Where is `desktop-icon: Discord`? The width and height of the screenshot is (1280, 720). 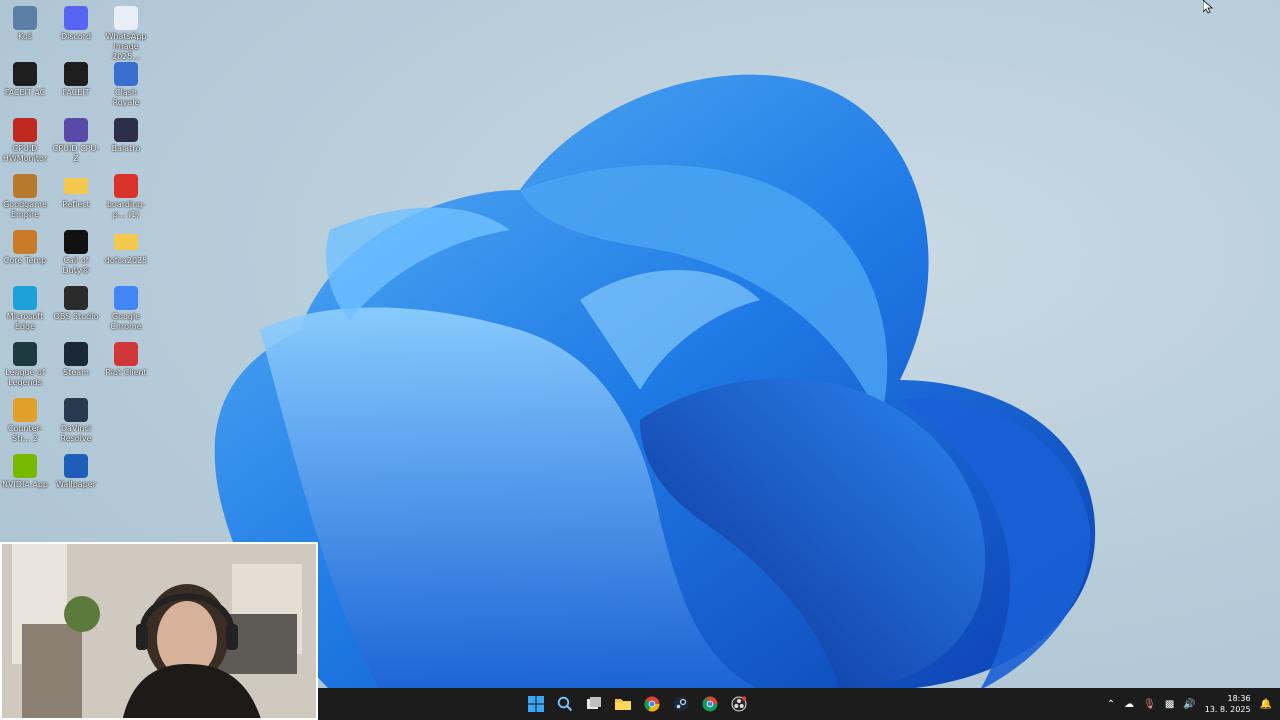 desktop-icon: Discord is located at coordinates (76, 22).